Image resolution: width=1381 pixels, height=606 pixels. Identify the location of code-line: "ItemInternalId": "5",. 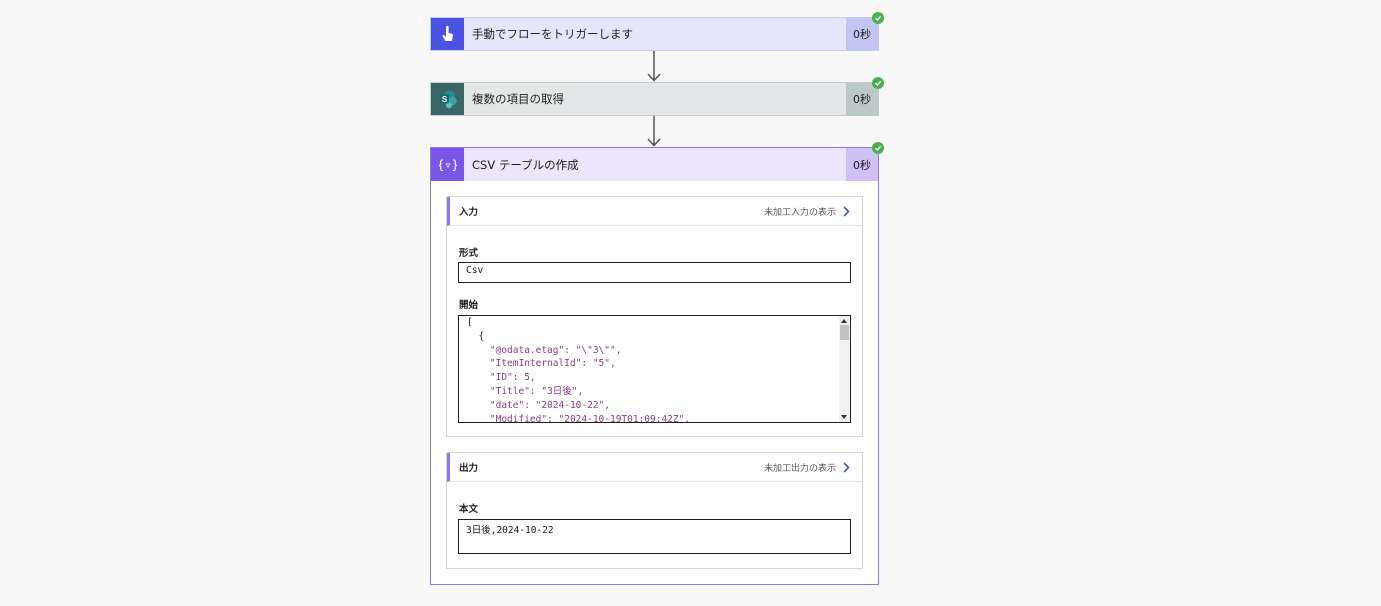
(541, 364).